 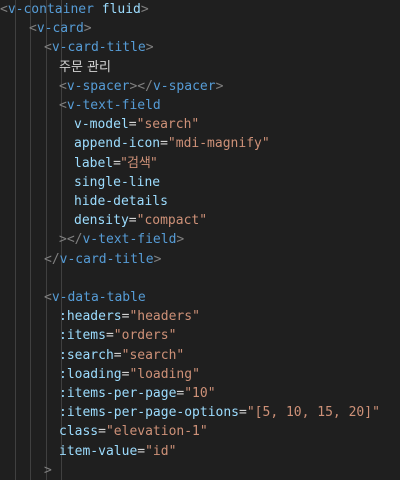 I want to click on code-line: :search="search", so click(x=121, y=355).